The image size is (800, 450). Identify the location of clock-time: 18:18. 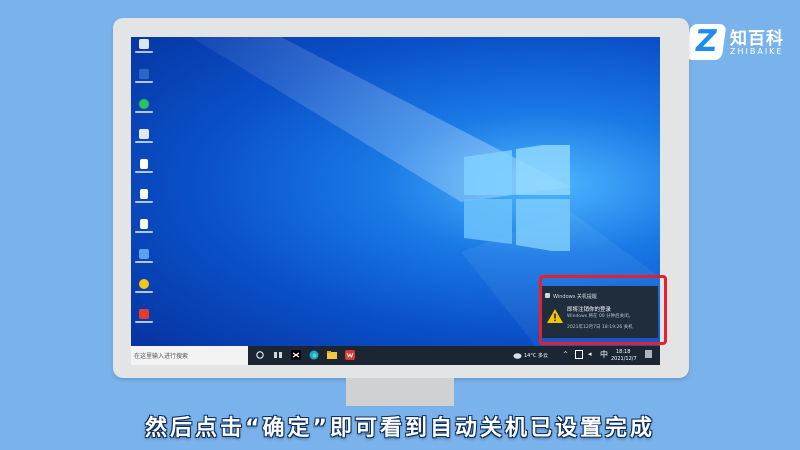
(623, 352).